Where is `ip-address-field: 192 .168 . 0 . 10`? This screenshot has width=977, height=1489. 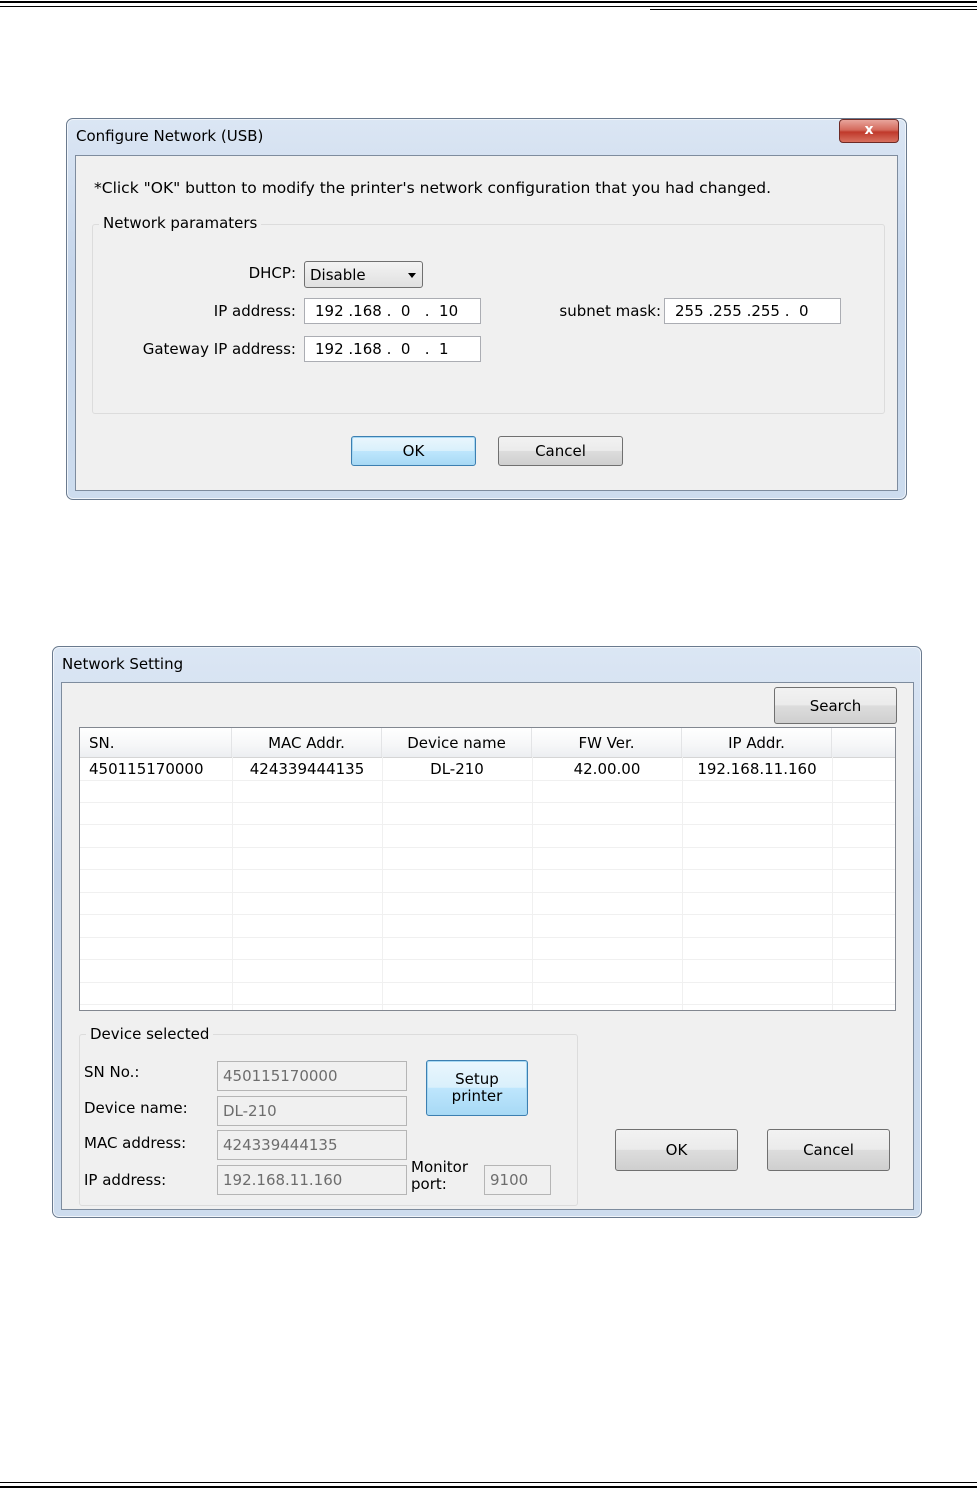 ip-address-field: 192 .168 . 0 . 10 is located at coordinates (392, 311).